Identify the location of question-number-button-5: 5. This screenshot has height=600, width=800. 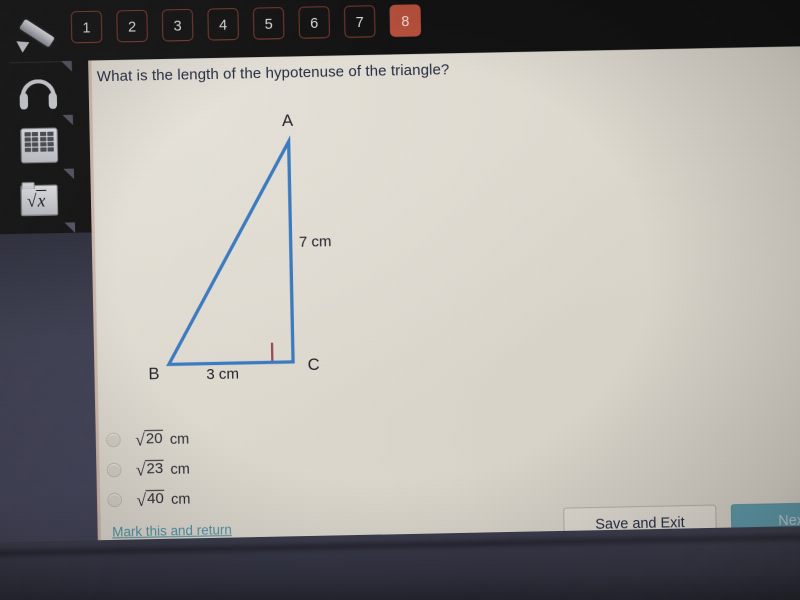
(268, 23).